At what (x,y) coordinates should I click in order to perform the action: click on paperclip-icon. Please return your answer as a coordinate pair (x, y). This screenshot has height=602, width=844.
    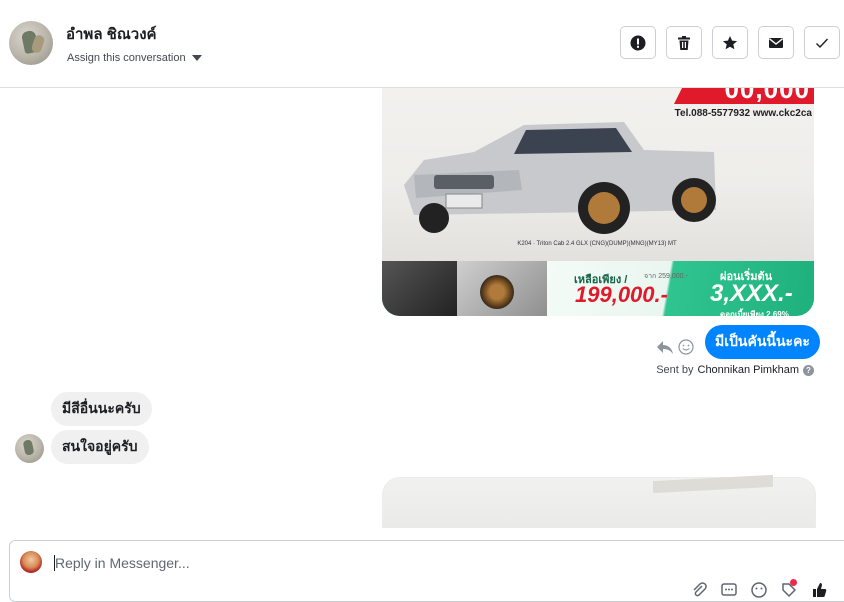
    Looking at the image, I should click on (699, 590).